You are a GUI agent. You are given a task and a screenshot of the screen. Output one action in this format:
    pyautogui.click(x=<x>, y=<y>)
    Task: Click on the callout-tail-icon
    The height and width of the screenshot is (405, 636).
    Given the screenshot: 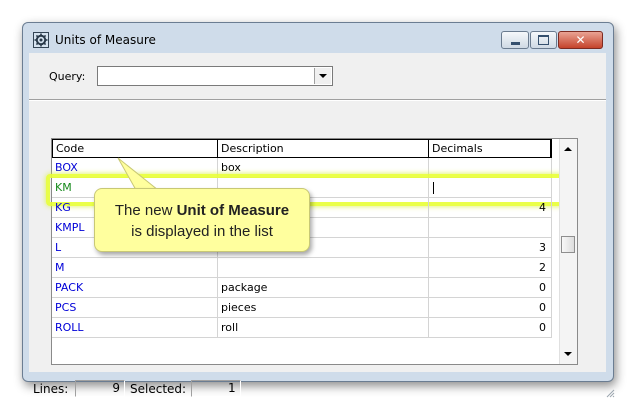 What is the action you would take?
    pyautogui.click(x=138, y=174)
    